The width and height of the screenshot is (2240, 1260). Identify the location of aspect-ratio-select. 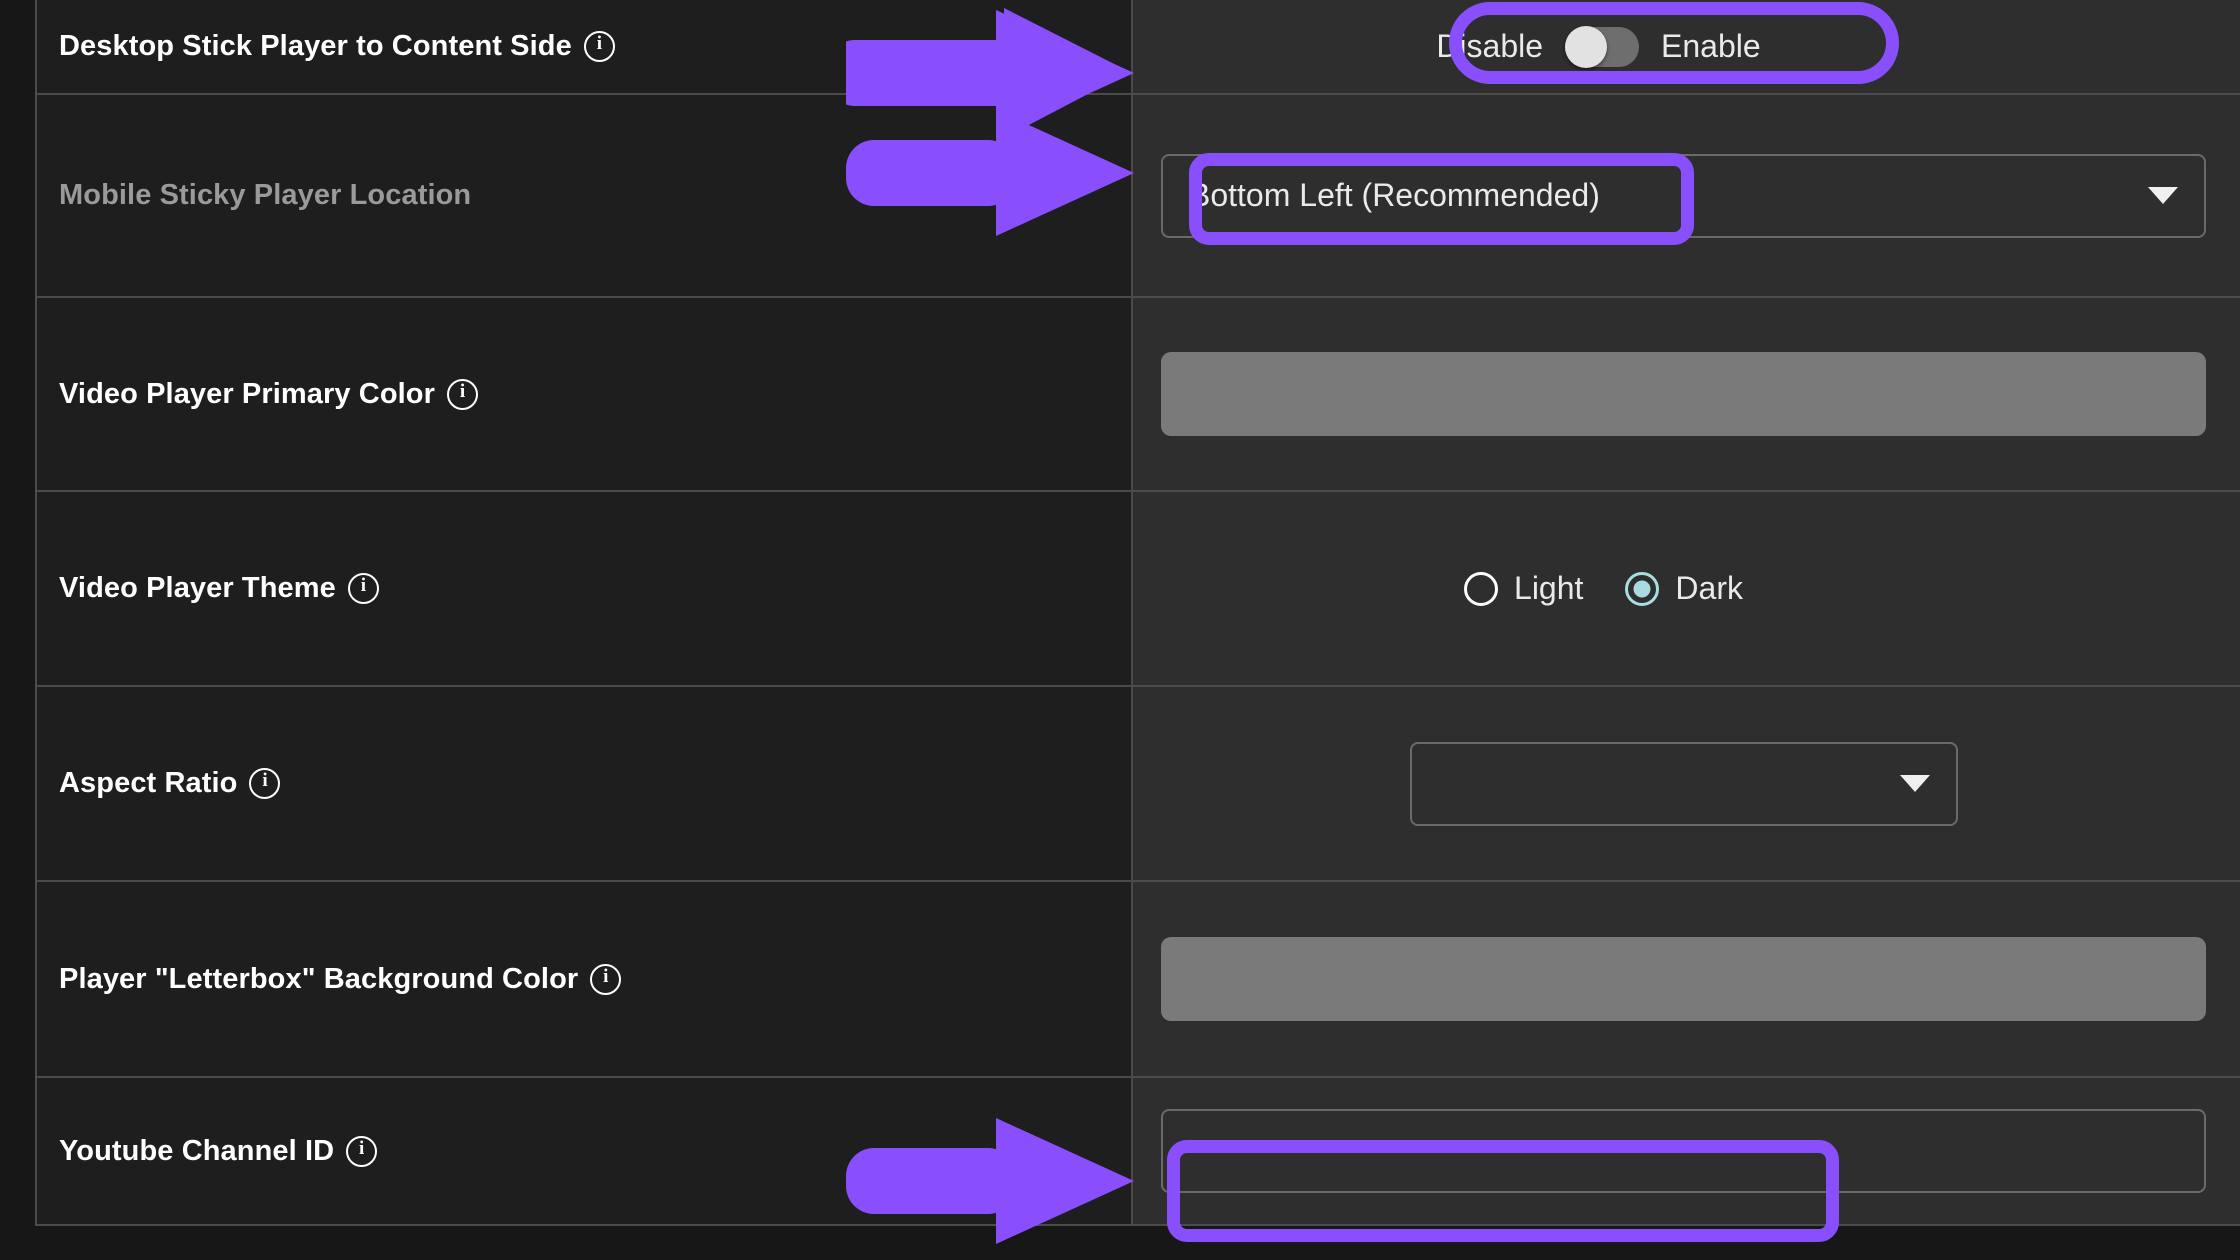
(1683, 783).